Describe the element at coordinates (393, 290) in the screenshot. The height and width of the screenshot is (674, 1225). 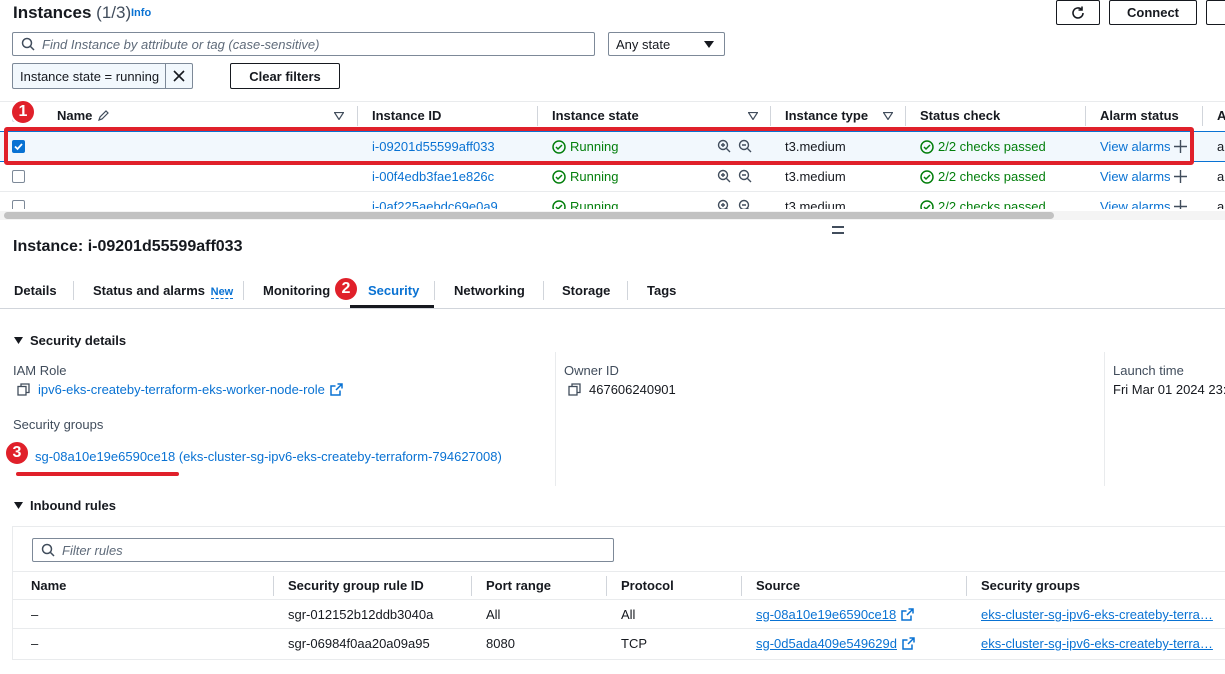
I see `tab-security: Security` at that location.